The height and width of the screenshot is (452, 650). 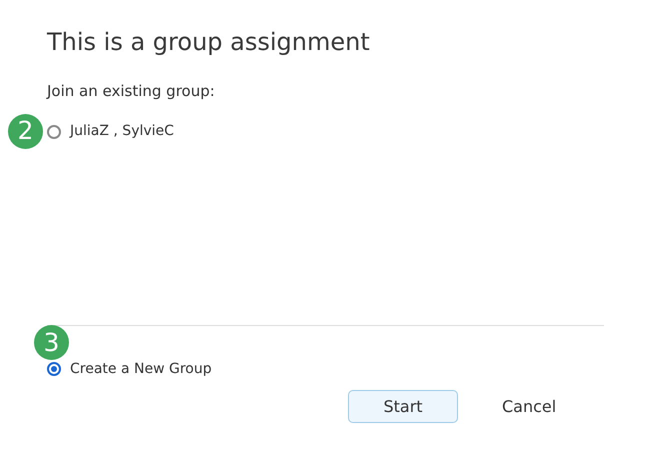 I want to click on start-button: Start, so click(x=403, y=406).